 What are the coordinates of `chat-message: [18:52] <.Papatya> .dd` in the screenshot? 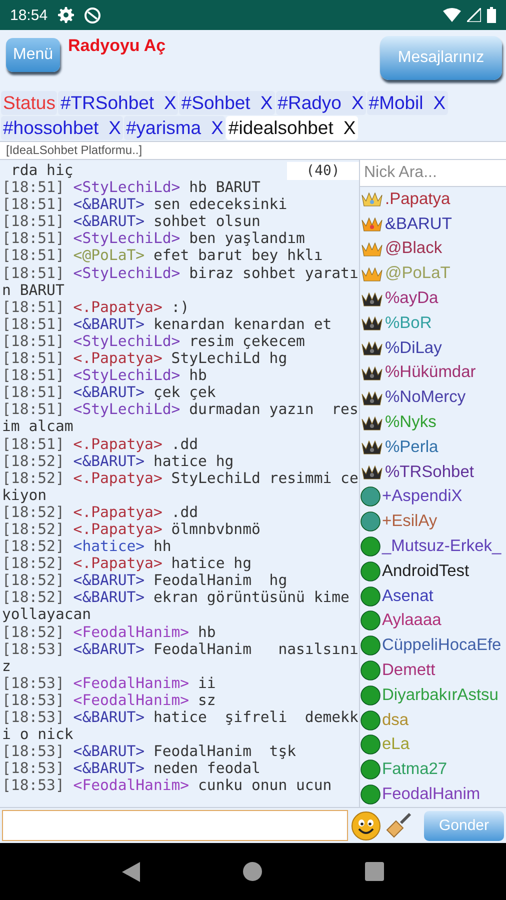 It's located at (101, 512).